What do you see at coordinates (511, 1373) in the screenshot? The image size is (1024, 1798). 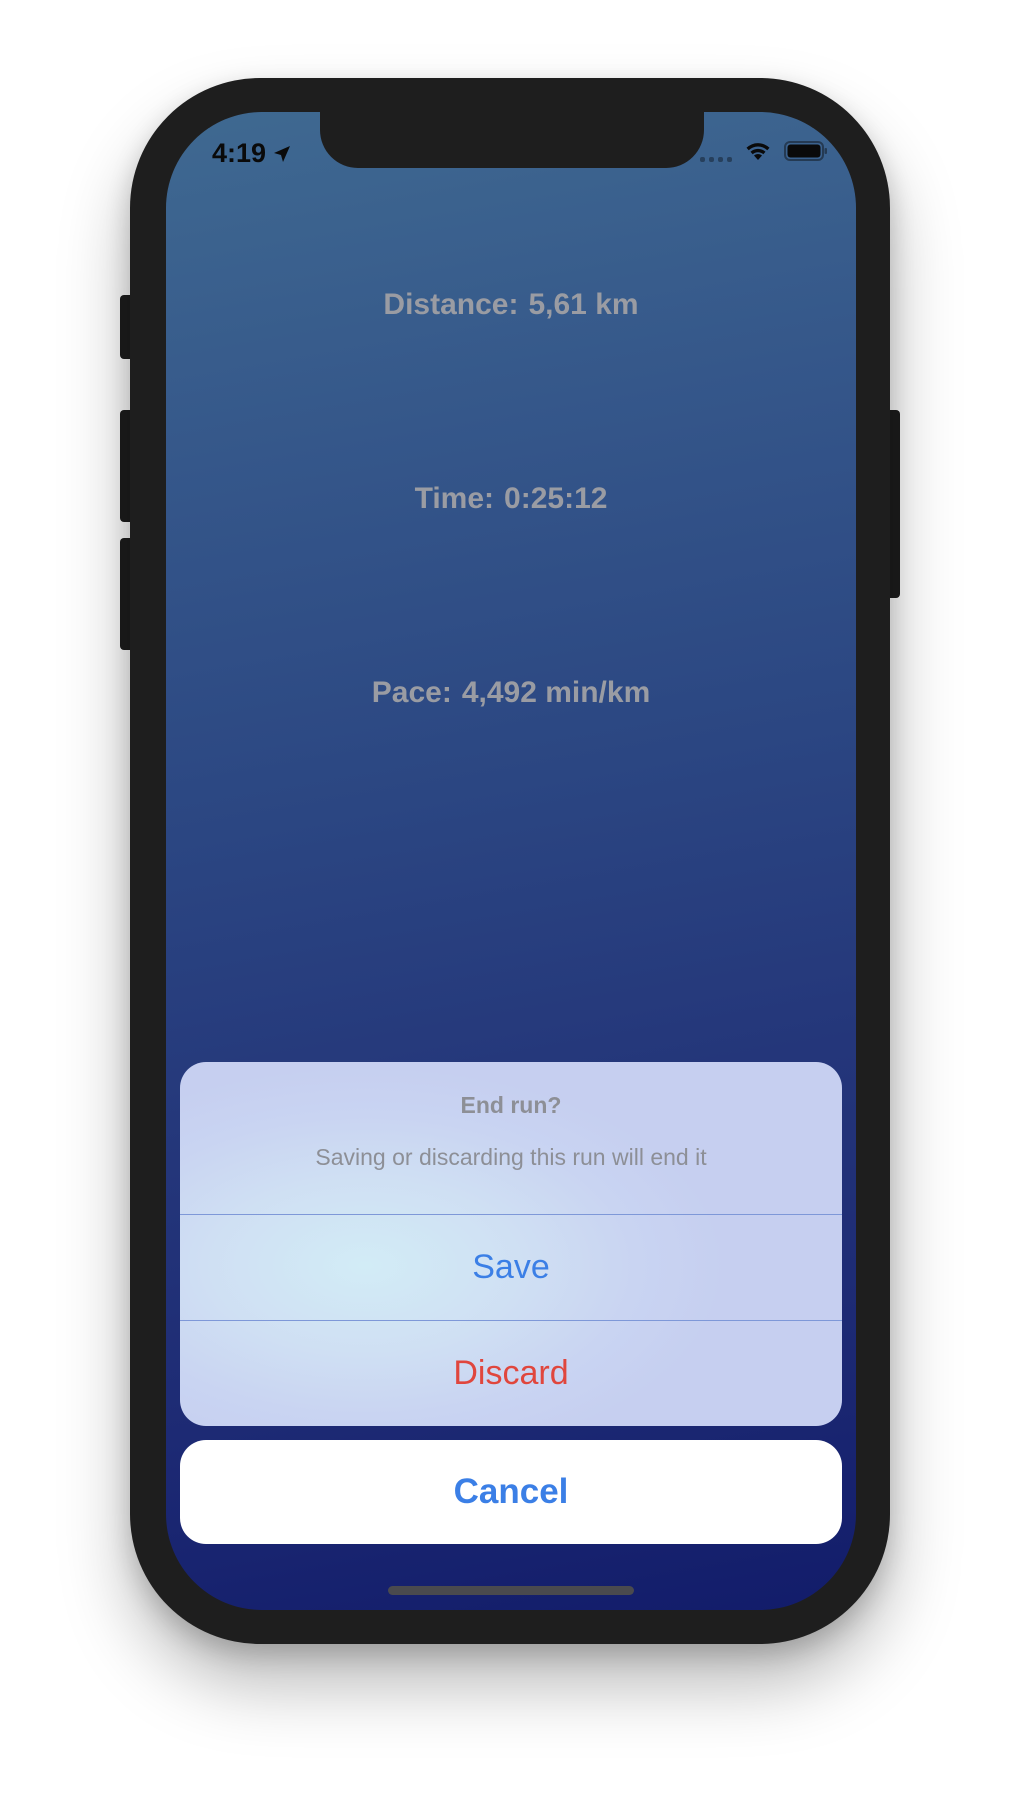 I see `discard-button: Discard` at bounding box center [511, 1373].